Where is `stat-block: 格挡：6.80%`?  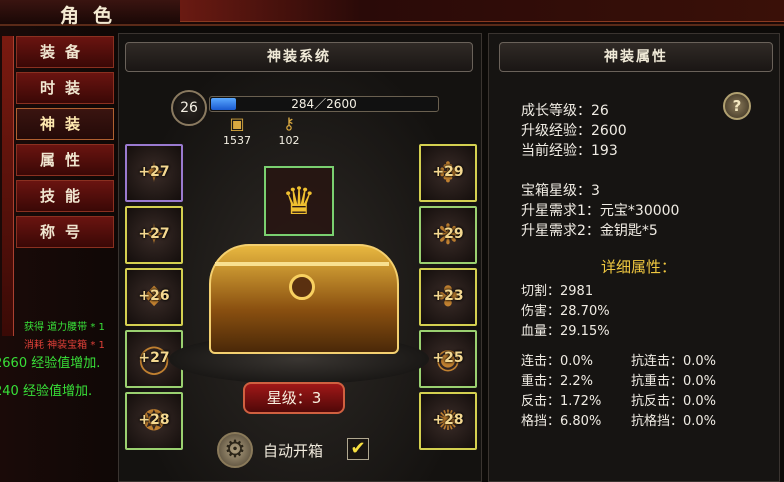 stat-block: 格挡：6.80% is located at coordinates (561, 421).